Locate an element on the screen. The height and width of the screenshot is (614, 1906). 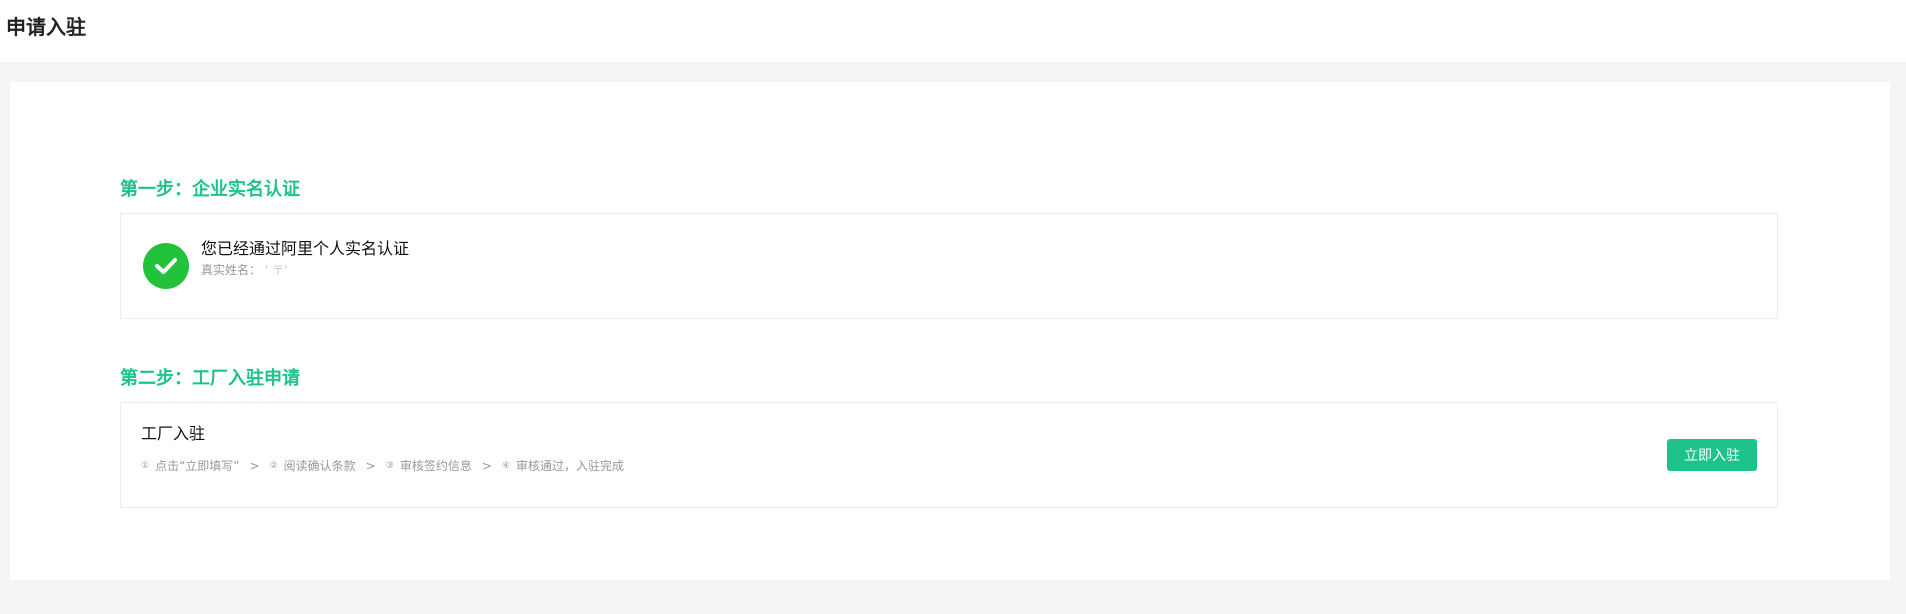
check-circle-icon is located at coordinates (166, 266).